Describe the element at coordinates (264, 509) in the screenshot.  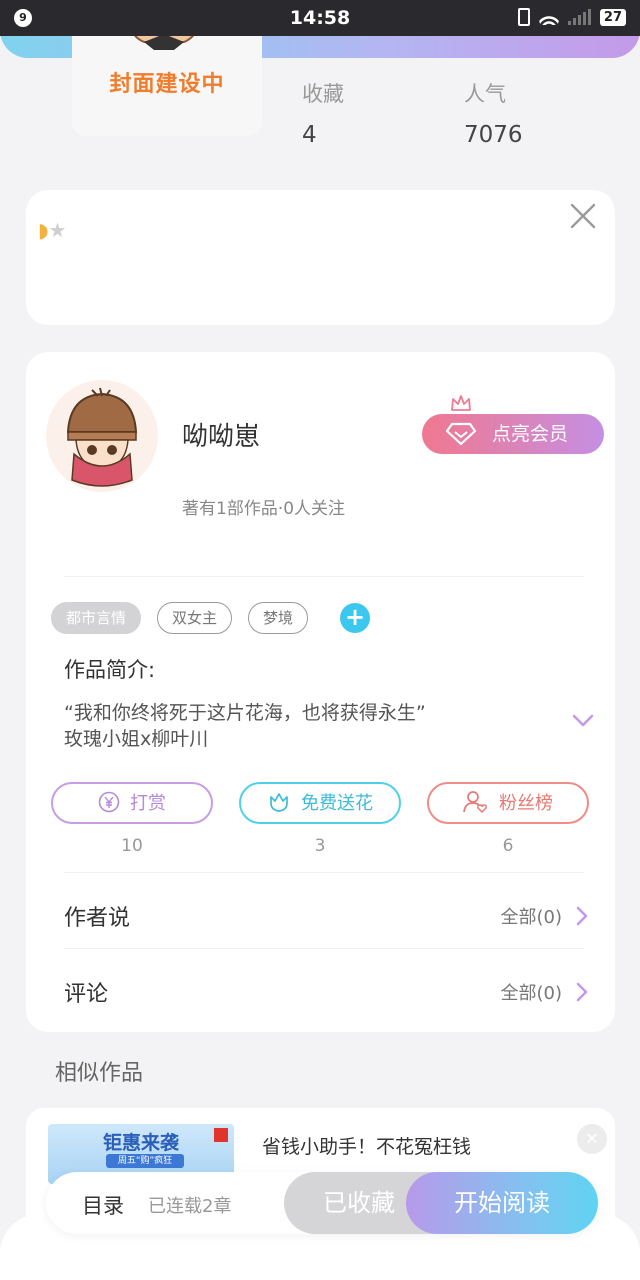
I see `author-meta: 著有1部作品·0人关注` at that location.